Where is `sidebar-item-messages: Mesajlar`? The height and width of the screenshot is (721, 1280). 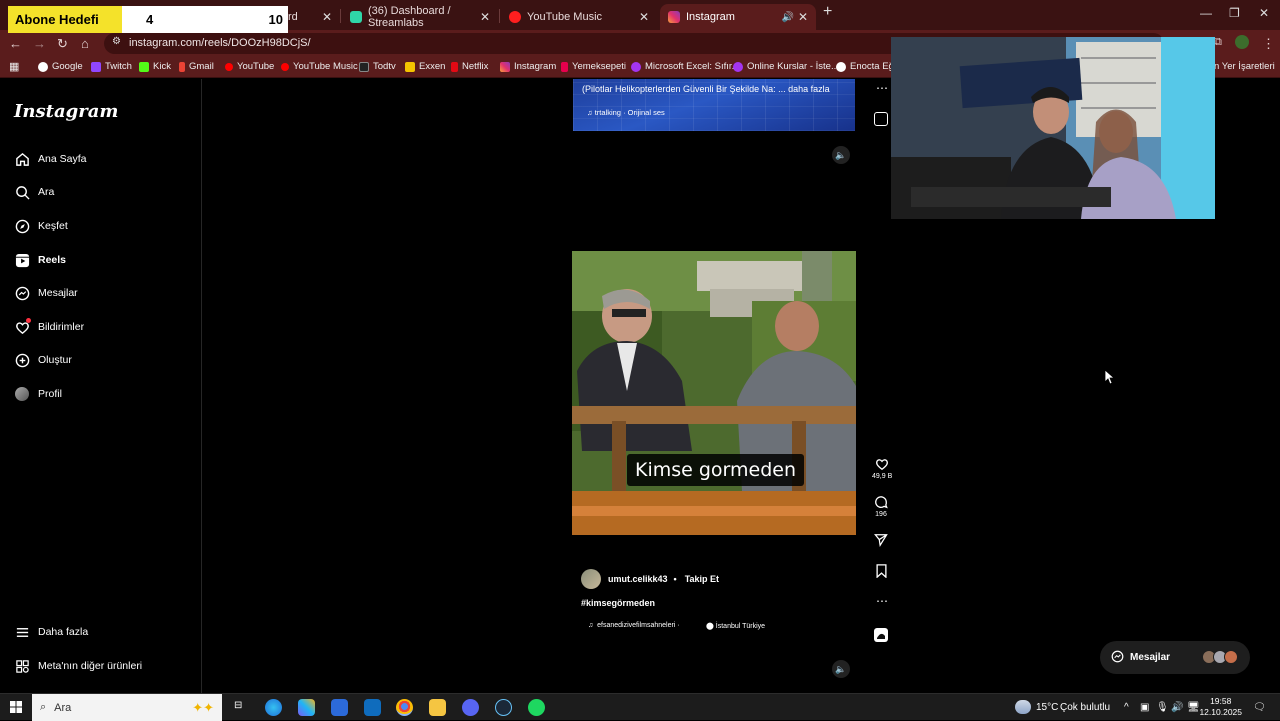 sidebar-item-messages: Mesajlar is located at coordinates (46, 293).